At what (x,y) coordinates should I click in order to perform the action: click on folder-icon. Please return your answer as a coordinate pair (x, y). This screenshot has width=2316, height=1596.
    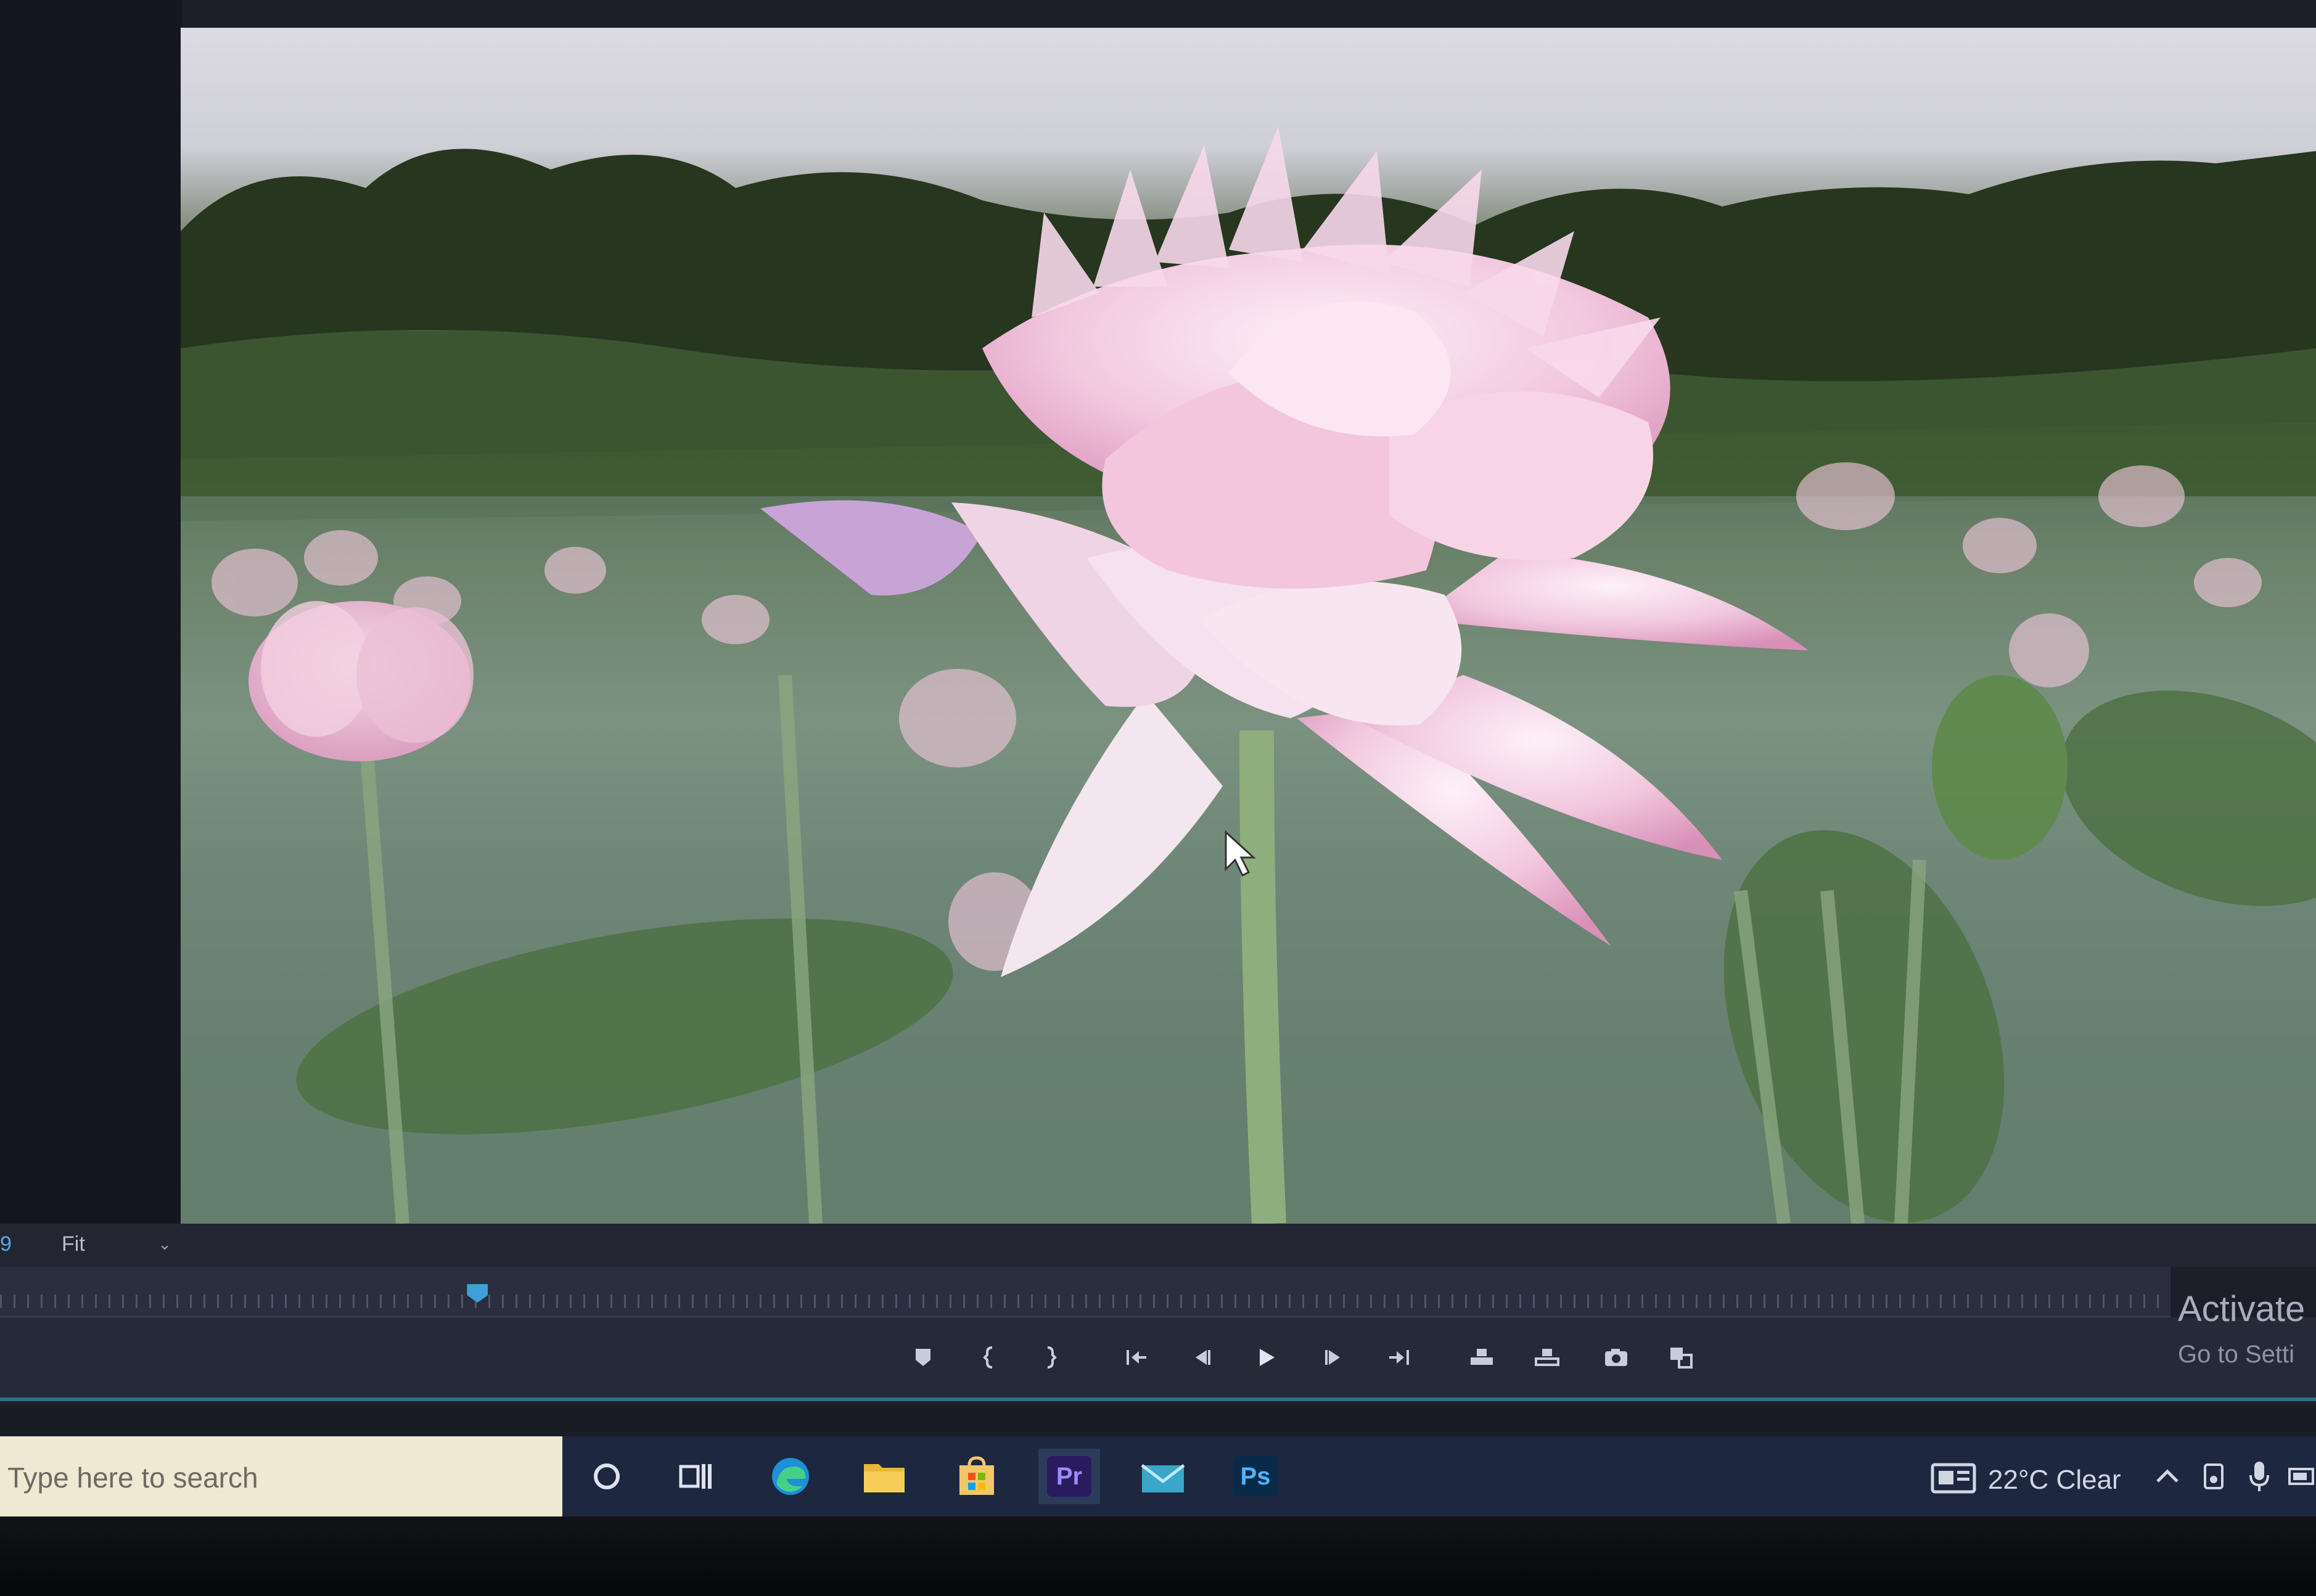
    Looking at the image, I should click on (884, 1478).